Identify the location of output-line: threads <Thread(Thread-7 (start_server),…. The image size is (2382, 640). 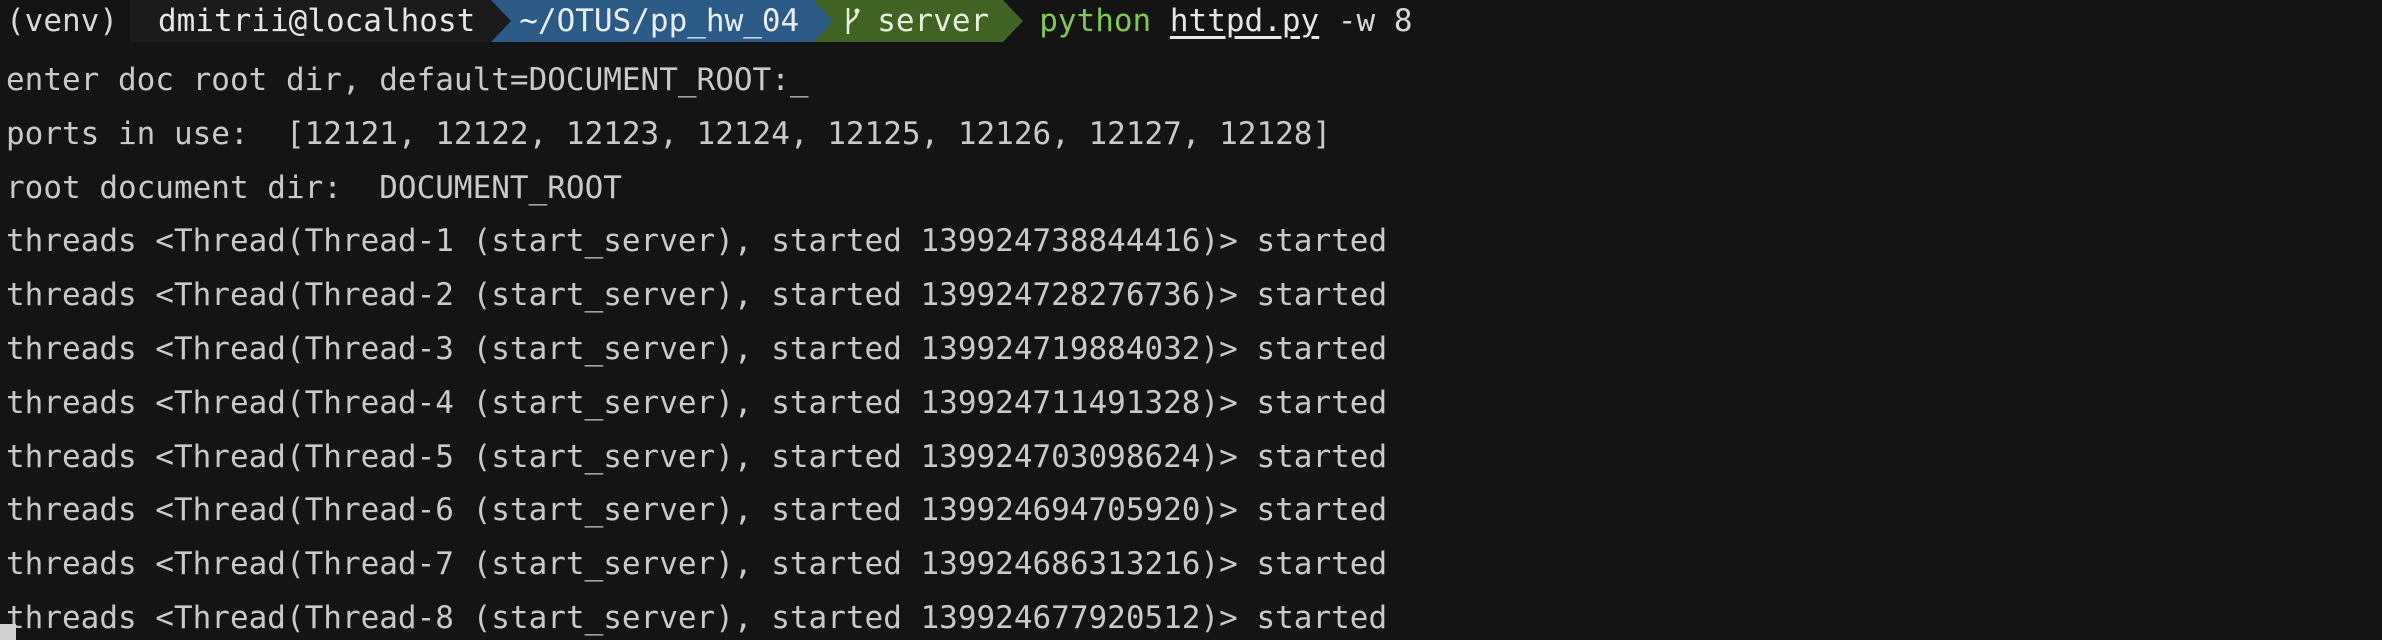
(697, 564).